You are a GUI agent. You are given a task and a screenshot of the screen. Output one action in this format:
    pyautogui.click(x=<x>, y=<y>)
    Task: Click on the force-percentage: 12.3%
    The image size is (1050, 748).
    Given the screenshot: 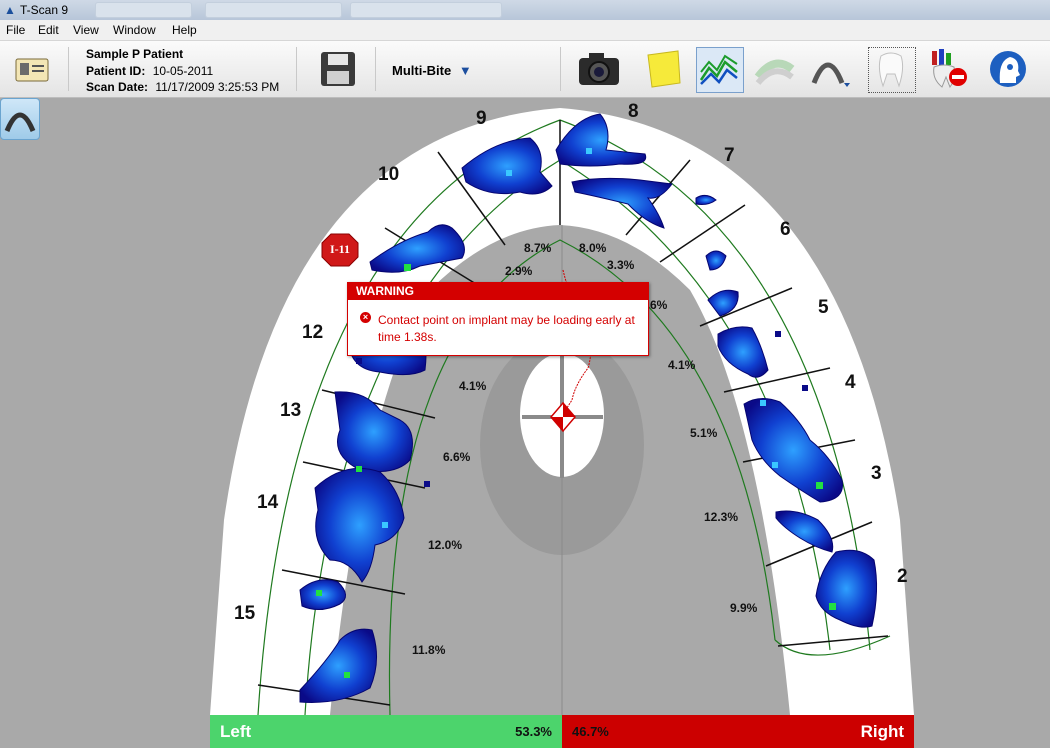 What is the action you would take?
    pyautogui.click(x=721, y=517)
    